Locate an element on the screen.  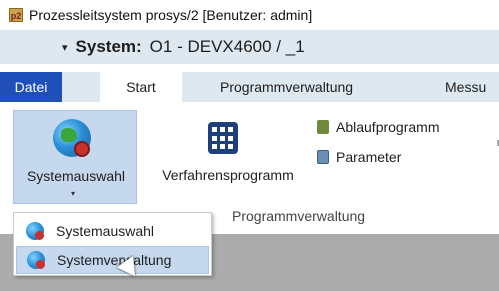
ribbon-tab-bar: Datei Start Programmverwaltung Messu is located at coordinates (249, 87).